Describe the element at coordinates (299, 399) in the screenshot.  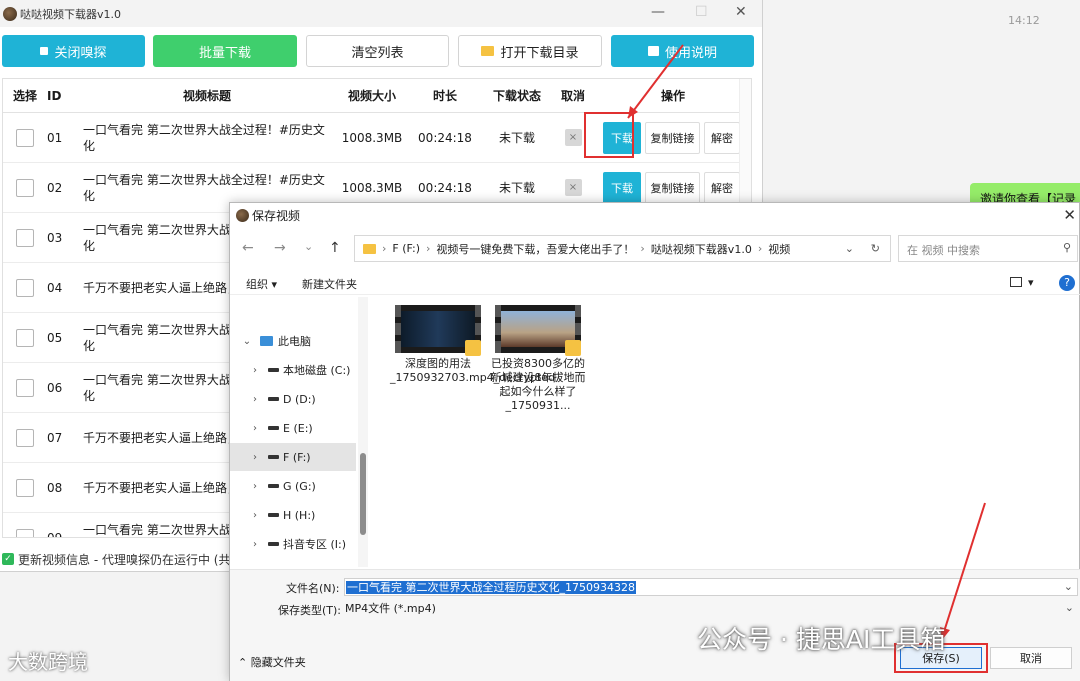
I see `nav-label: D (D:)` at that location.